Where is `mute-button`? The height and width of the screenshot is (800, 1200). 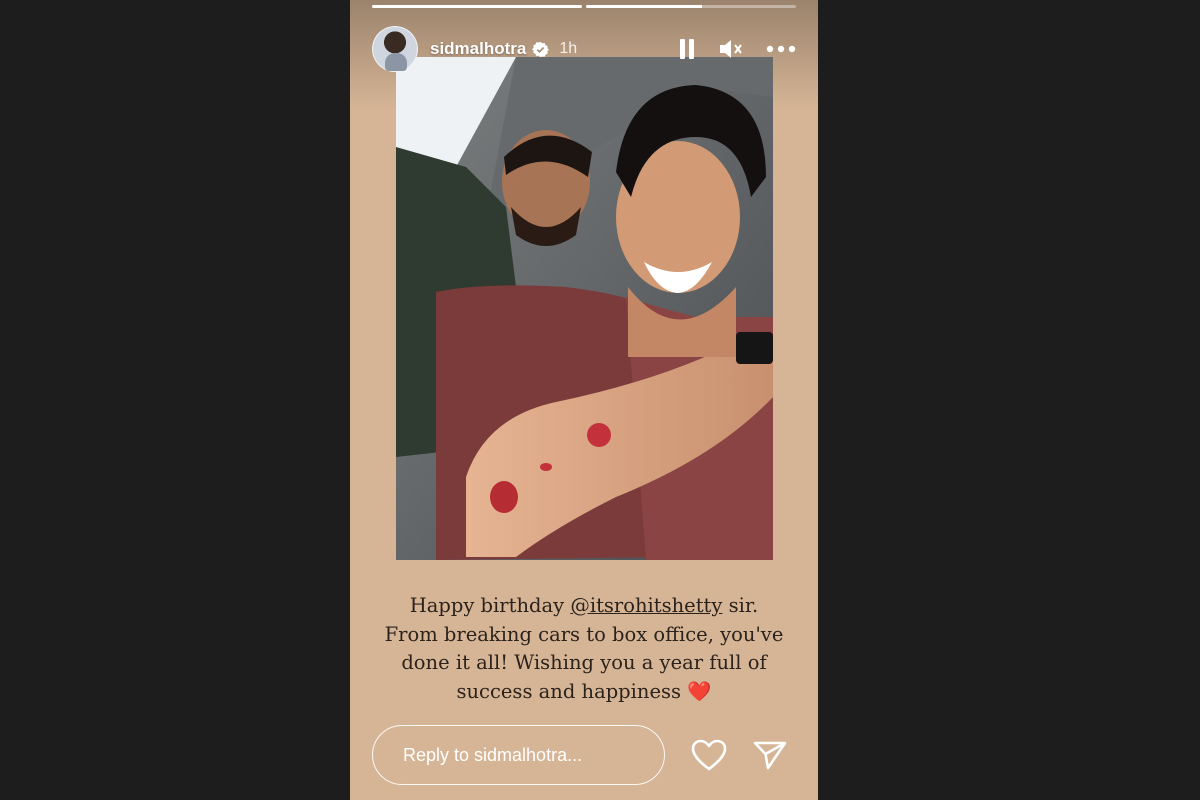 mute-button is located at coordinates (731, 49).